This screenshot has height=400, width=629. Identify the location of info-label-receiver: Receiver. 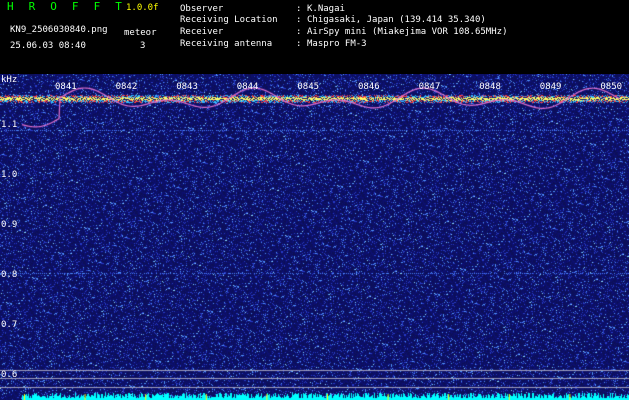
(202, 32).